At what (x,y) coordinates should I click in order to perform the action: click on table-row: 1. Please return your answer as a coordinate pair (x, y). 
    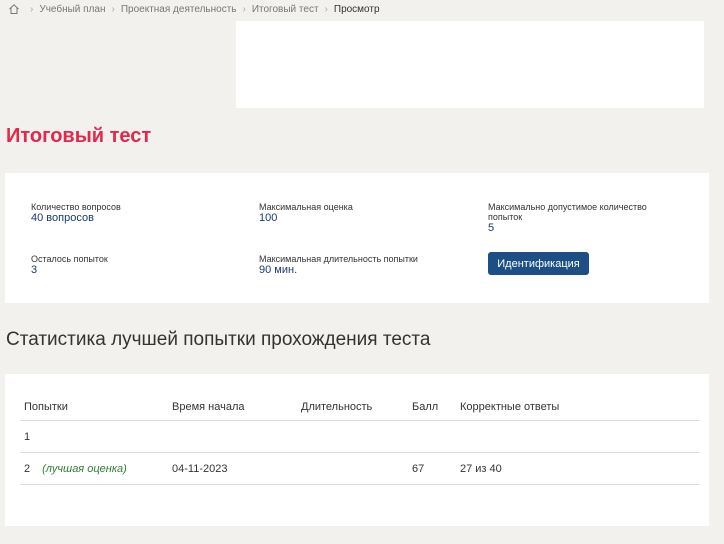
    Looking at the image, I should click on (359, 436).